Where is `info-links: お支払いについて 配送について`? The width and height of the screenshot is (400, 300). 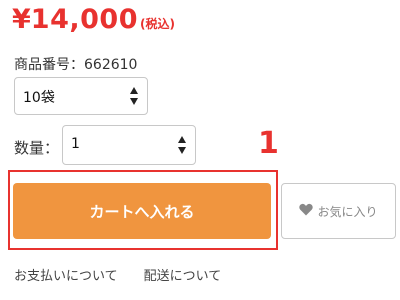
info-links: お支払いについて 配送について is located at coordinates (130, 274).